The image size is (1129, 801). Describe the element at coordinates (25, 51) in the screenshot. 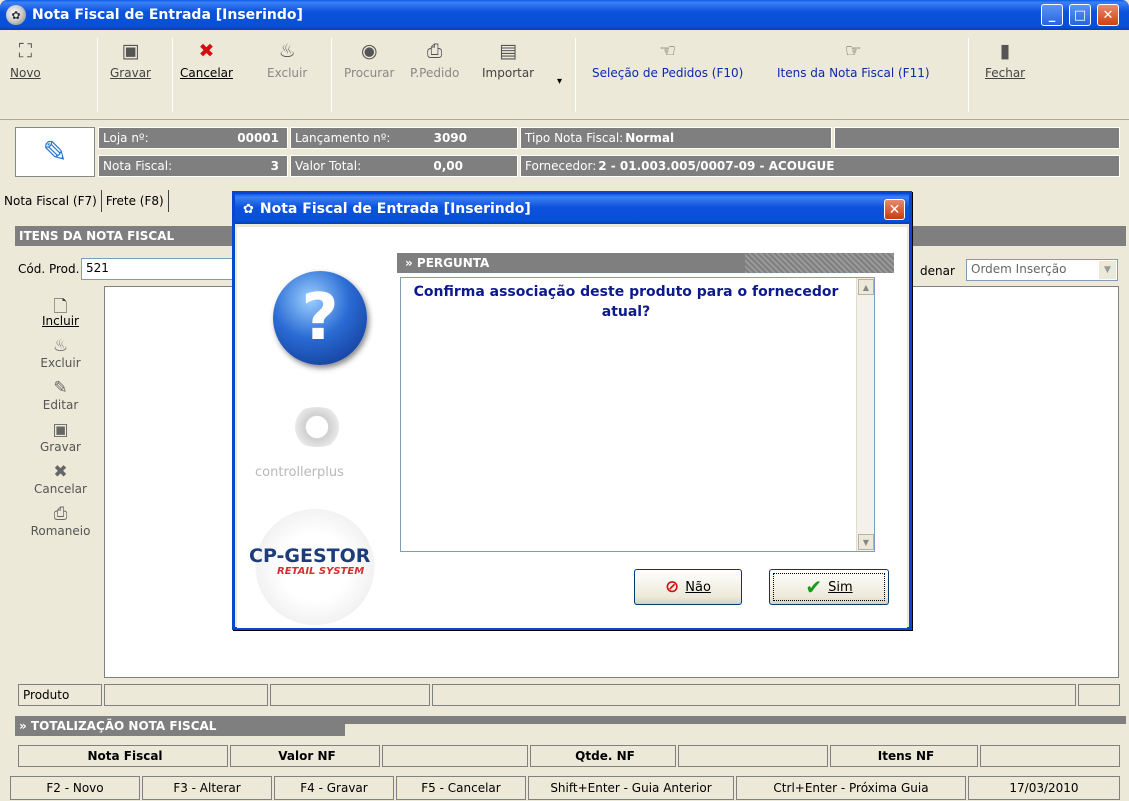

I see `new-icon: ⛶` at that location.